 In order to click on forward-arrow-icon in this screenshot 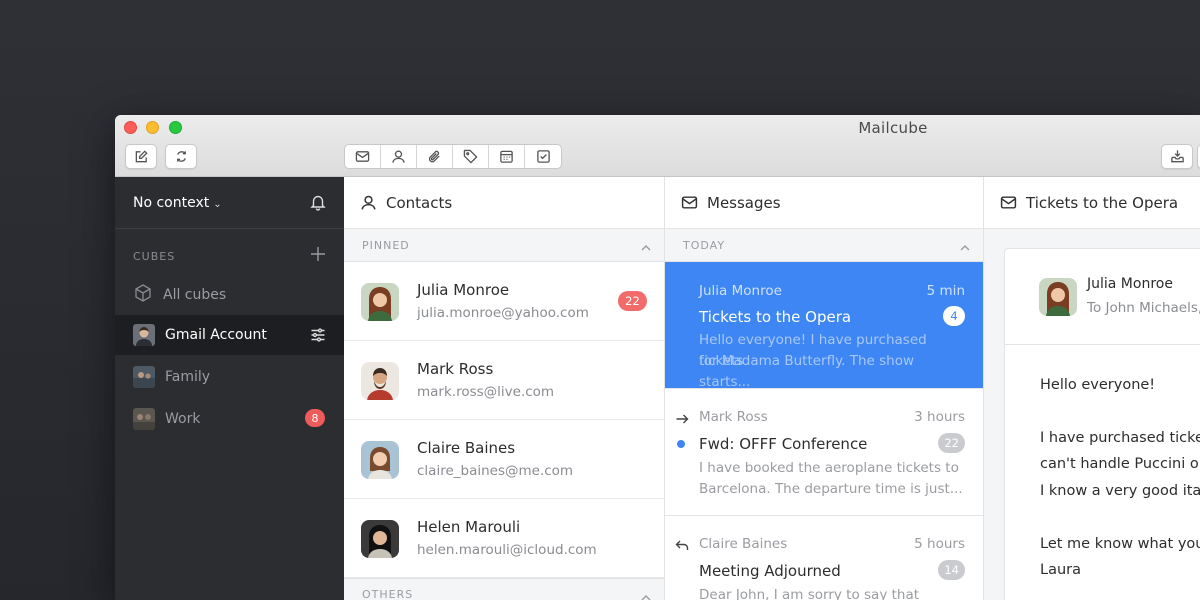, I will do `click(682, 418)`.